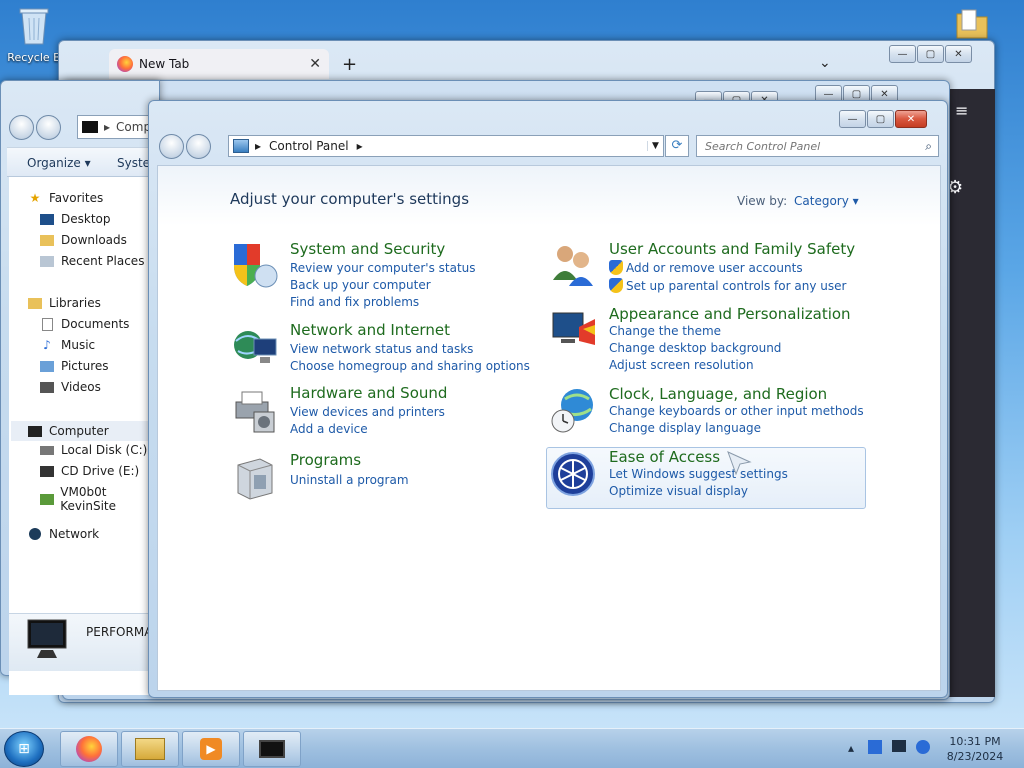 The width and height of the screenshot is (1024, 768). What do you see at coordinates (34, 26) in the screenshot?
I see `recycle-bin-icon` at bounding box center [34, 26].